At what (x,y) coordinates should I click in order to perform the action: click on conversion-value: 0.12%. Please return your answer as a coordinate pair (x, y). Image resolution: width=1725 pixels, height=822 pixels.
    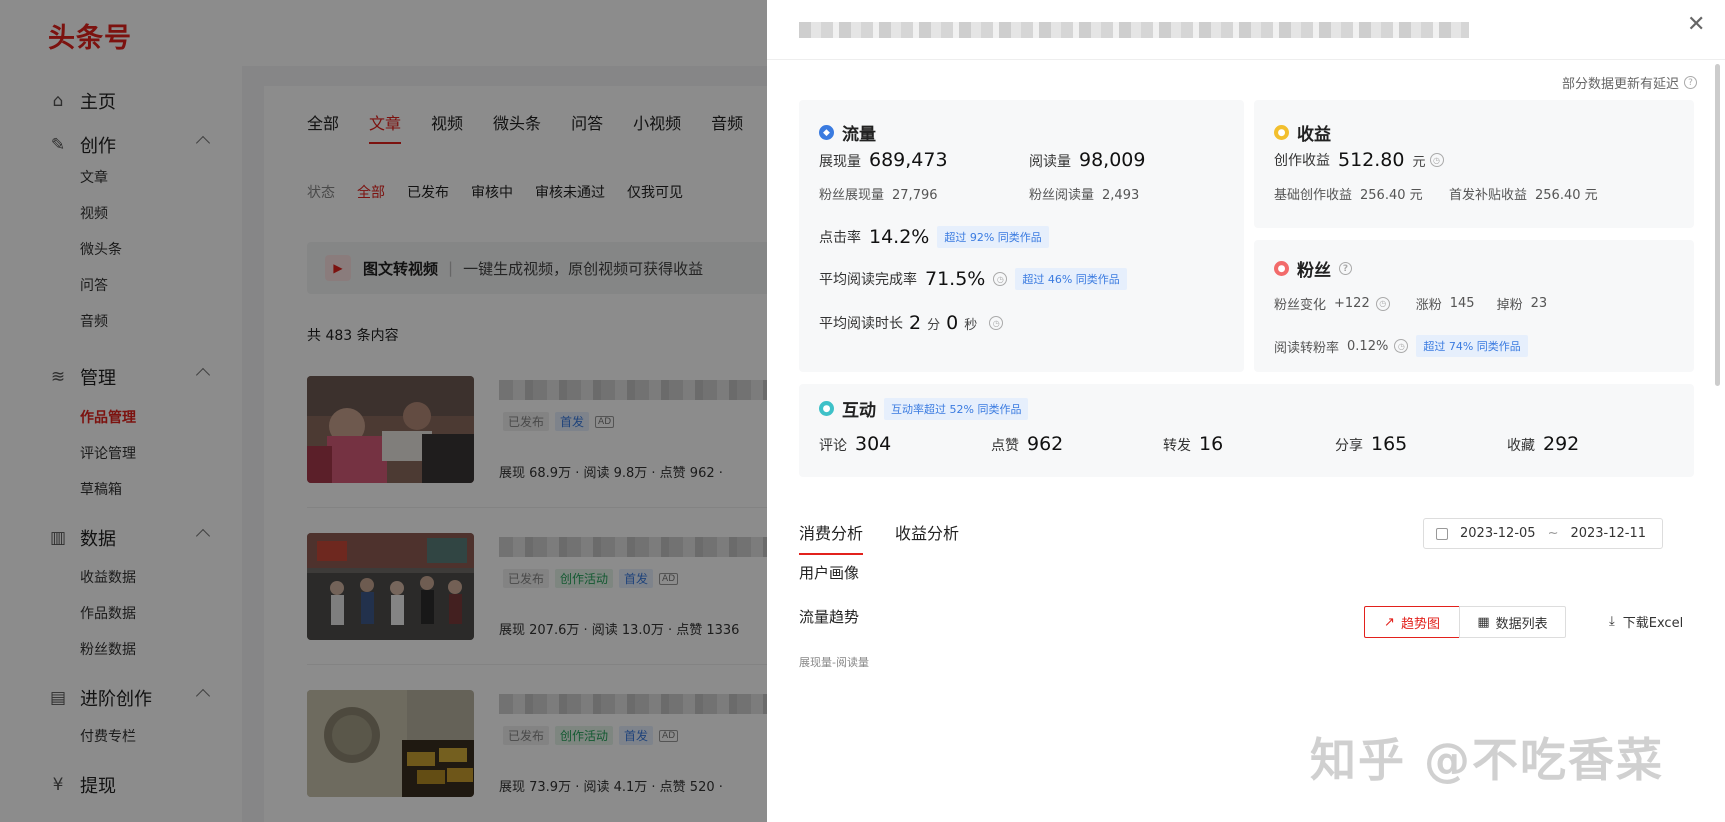
    Looking at the image, I should click on (1368, 346).